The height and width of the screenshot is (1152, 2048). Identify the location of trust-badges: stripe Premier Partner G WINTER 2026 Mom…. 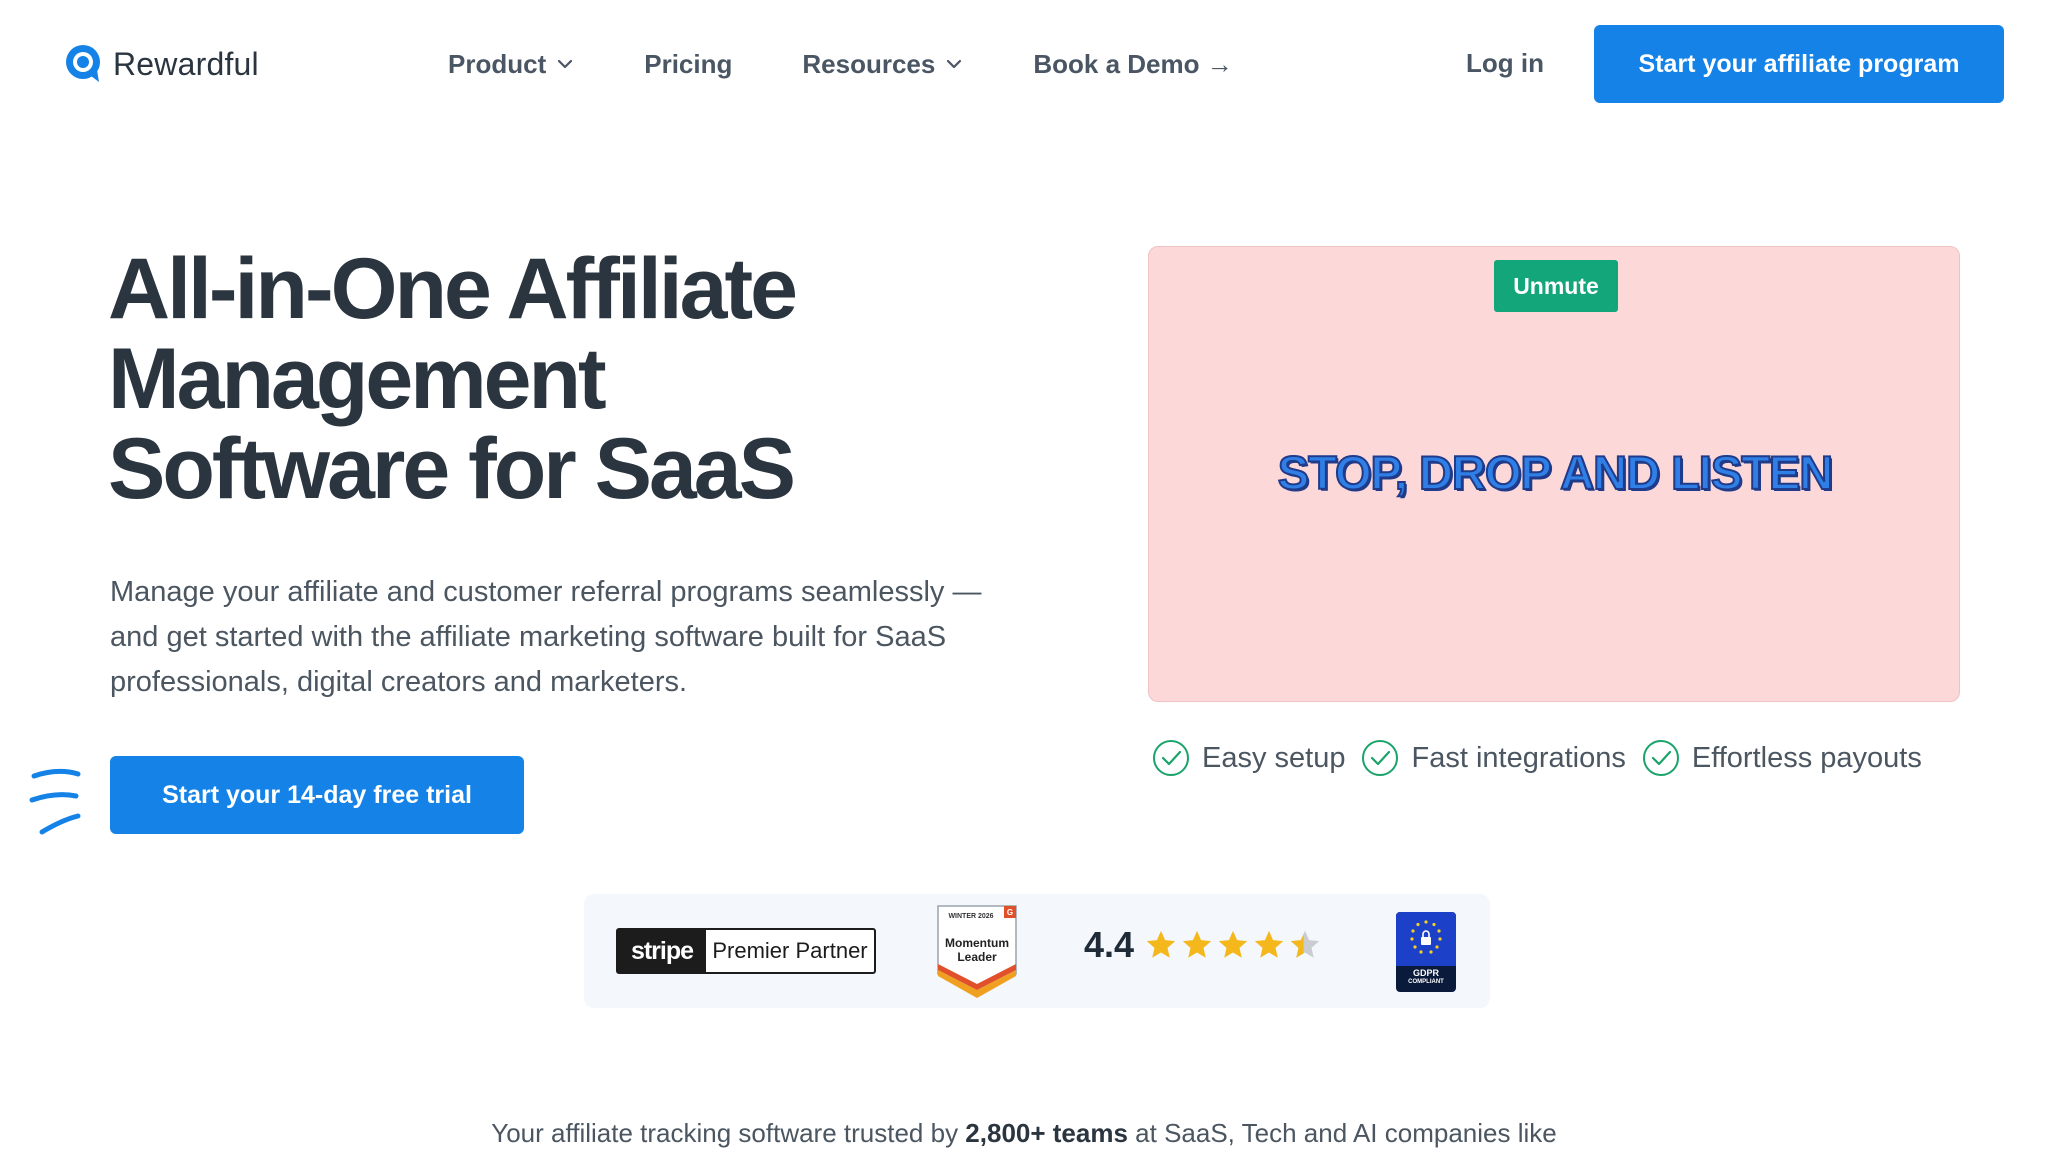
(1037, 951).